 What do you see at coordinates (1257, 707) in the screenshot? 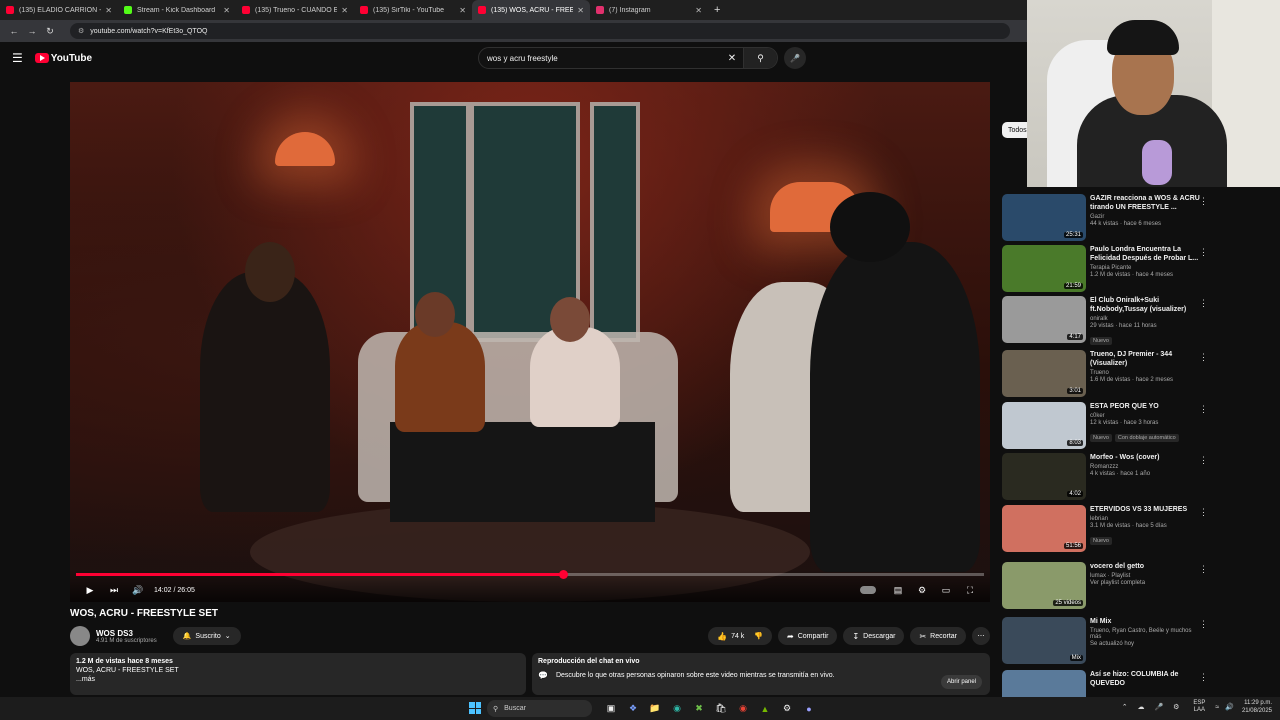
I see `clock: 11:29 p.m. 21/08/2025` at bounding box center [1257, 707].